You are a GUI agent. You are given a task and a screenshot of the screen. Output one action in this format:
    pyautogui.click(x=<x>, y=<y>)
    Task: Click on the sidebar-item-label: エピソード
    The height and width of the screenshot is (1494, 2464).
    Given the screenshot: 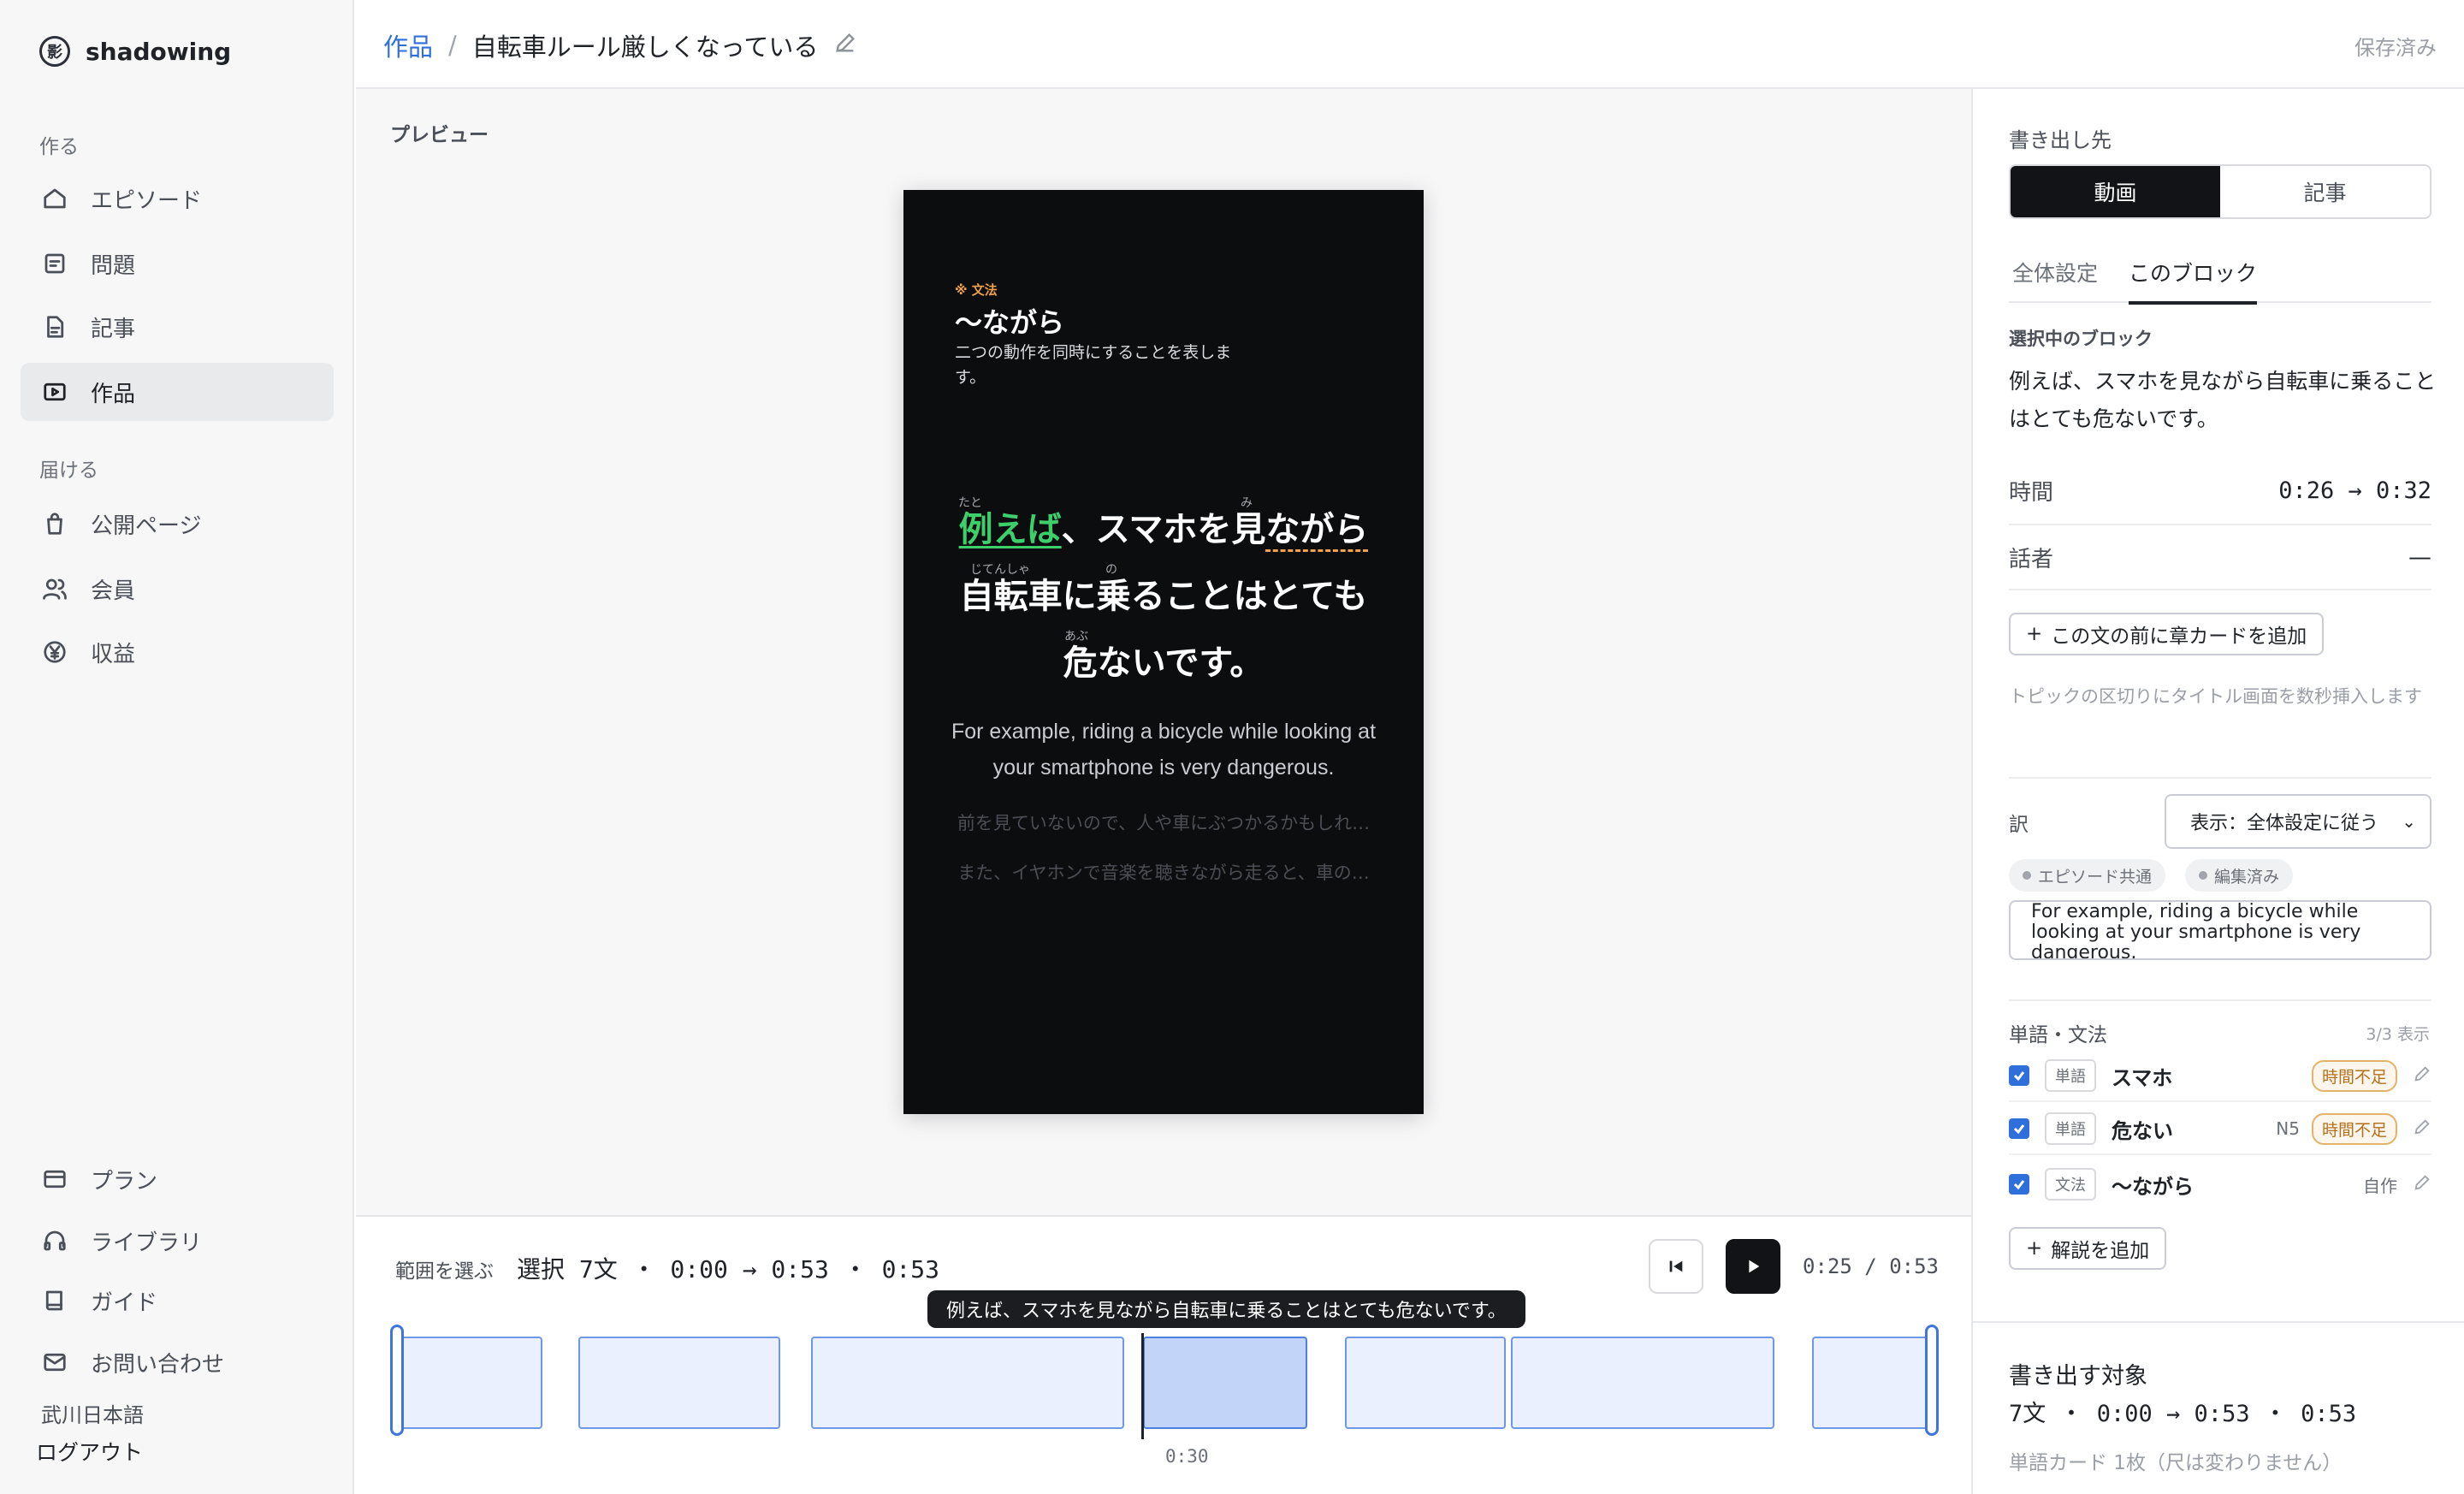 What is the action you would take?
    pyautogui.click(x=147, y=201)
    